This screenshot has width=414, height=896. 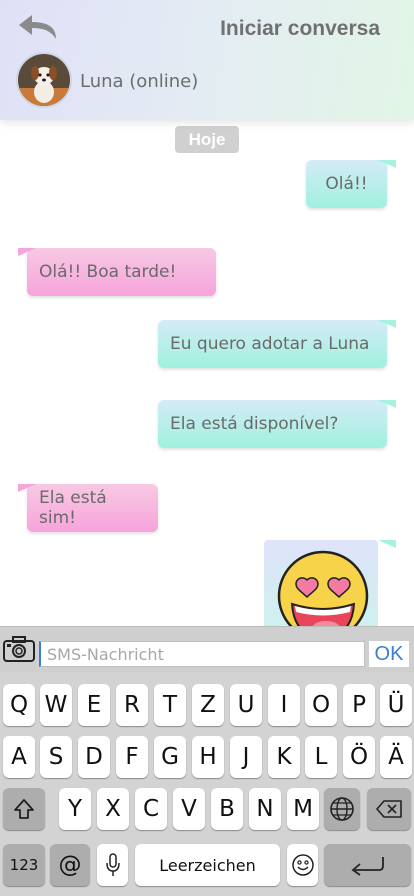 What do you see at coordinates (342, 809) in the screenshot?
I see `globe-icon` at bounding box center [342, 809].